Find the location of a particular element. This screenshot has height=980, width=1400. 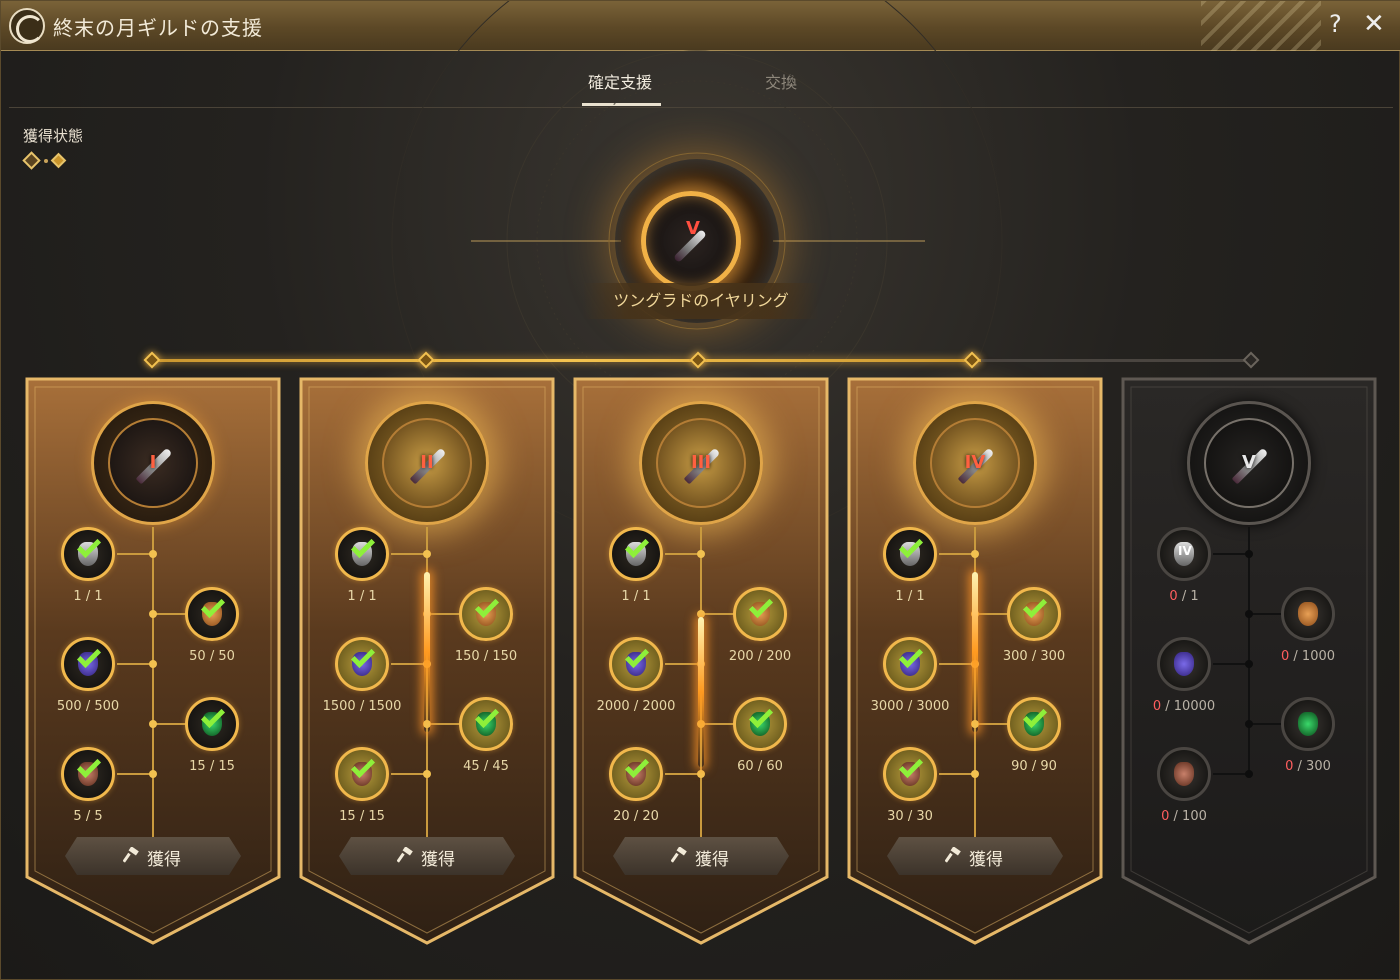

tier-emblem-inner: IV is located at coordinates (975, 463).